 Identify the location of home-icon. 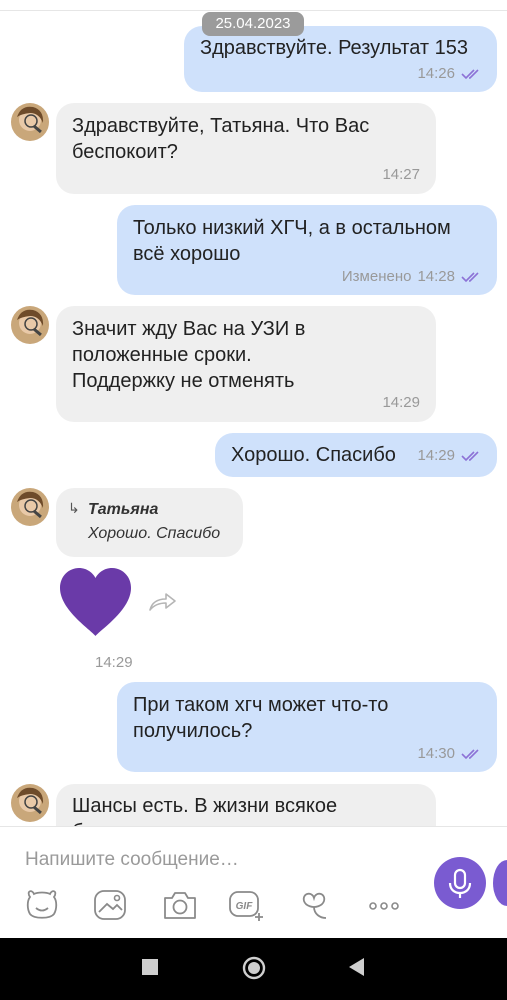
(254, 968).